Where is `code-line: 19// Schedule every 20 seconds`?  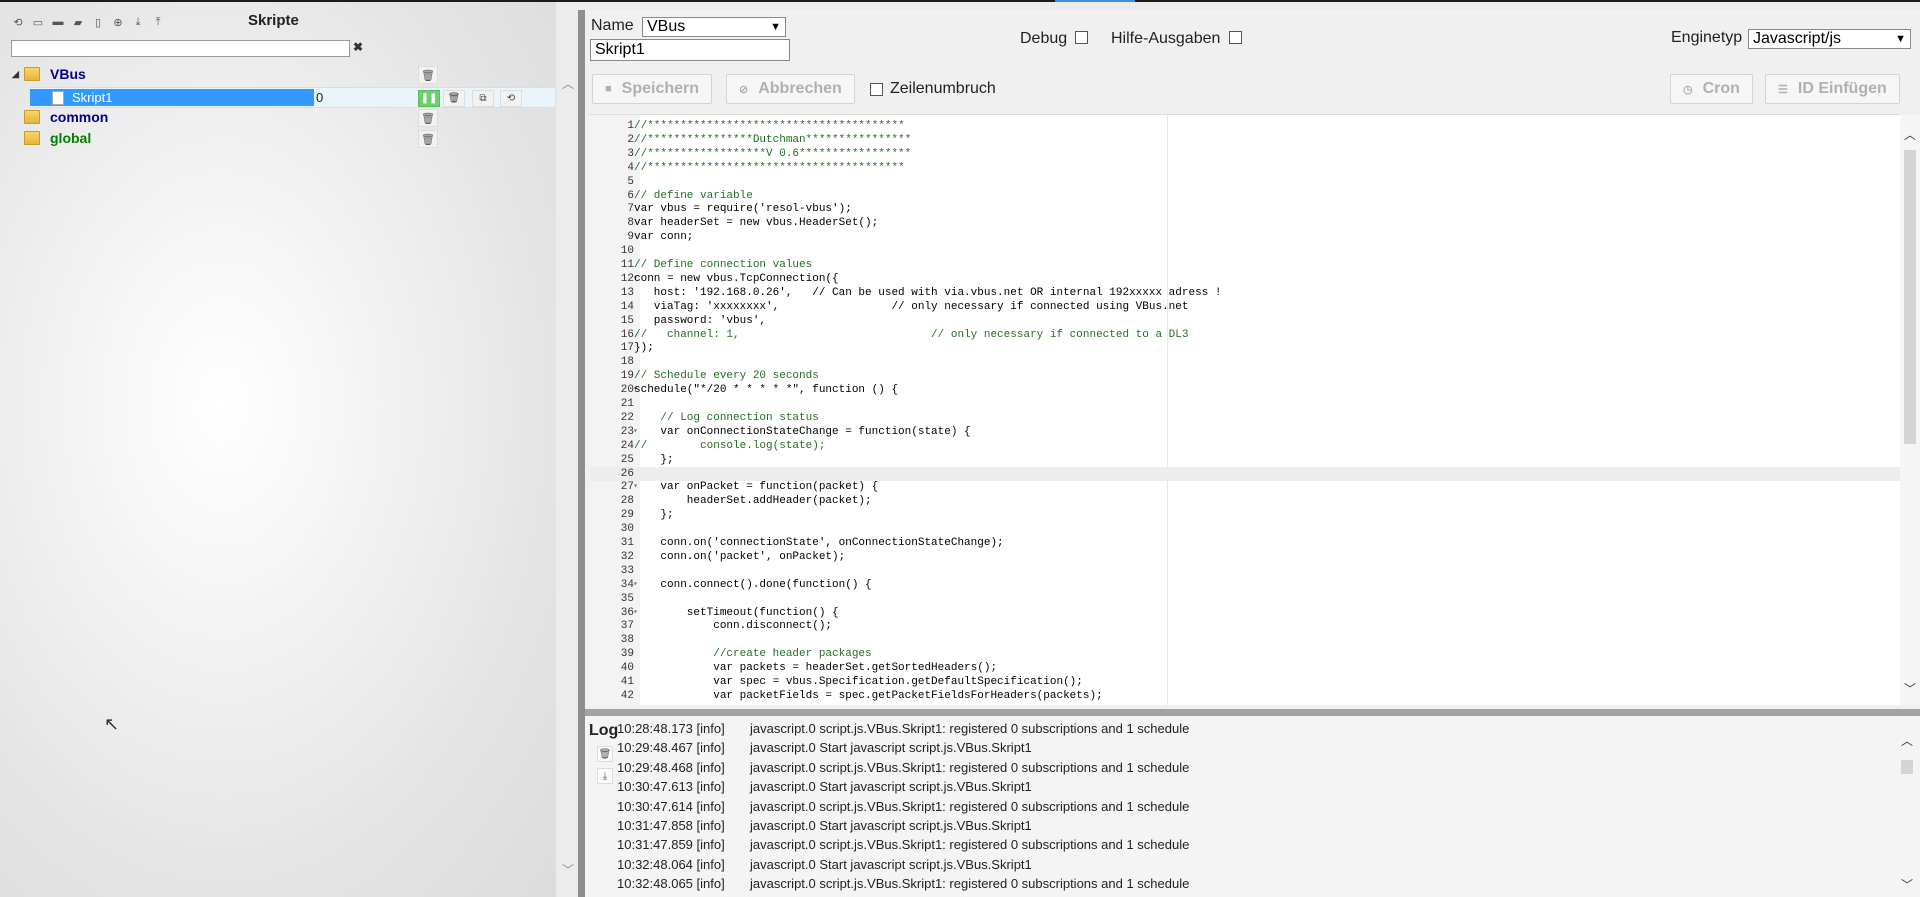 code-line: 19// Schedule every 20 seconds is located at coordinates (1245, 376).